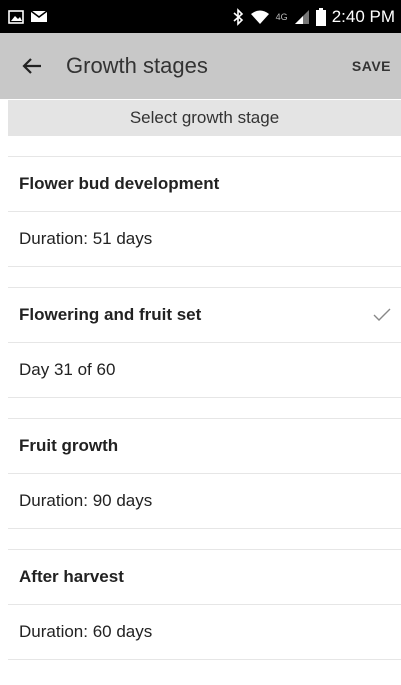  I want to click on stage-item: Fruit growth, so click(204, 446).